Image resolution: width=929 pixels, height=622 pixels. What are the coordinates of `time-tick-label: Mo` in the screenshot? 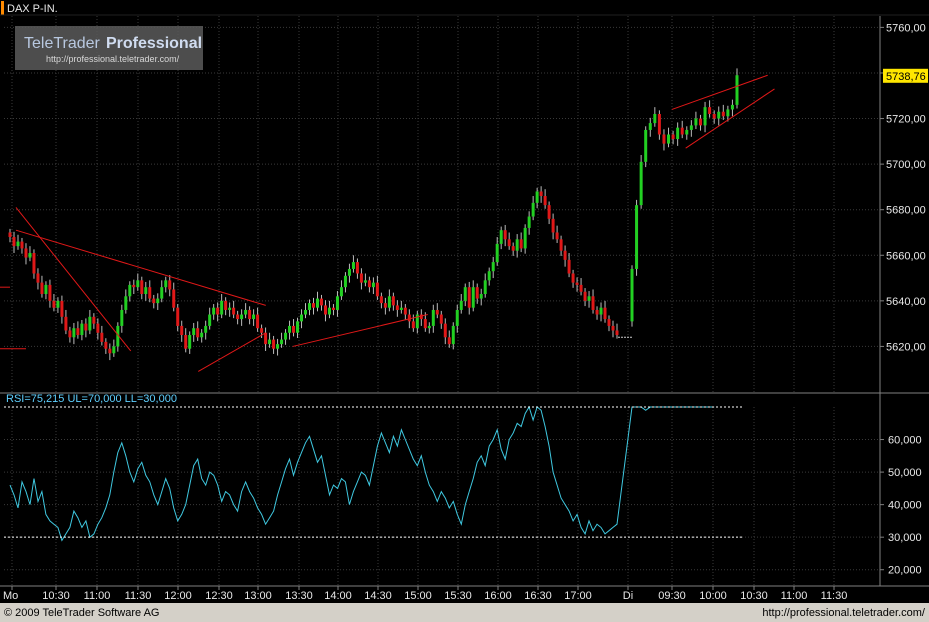 It's located at (10, 596).